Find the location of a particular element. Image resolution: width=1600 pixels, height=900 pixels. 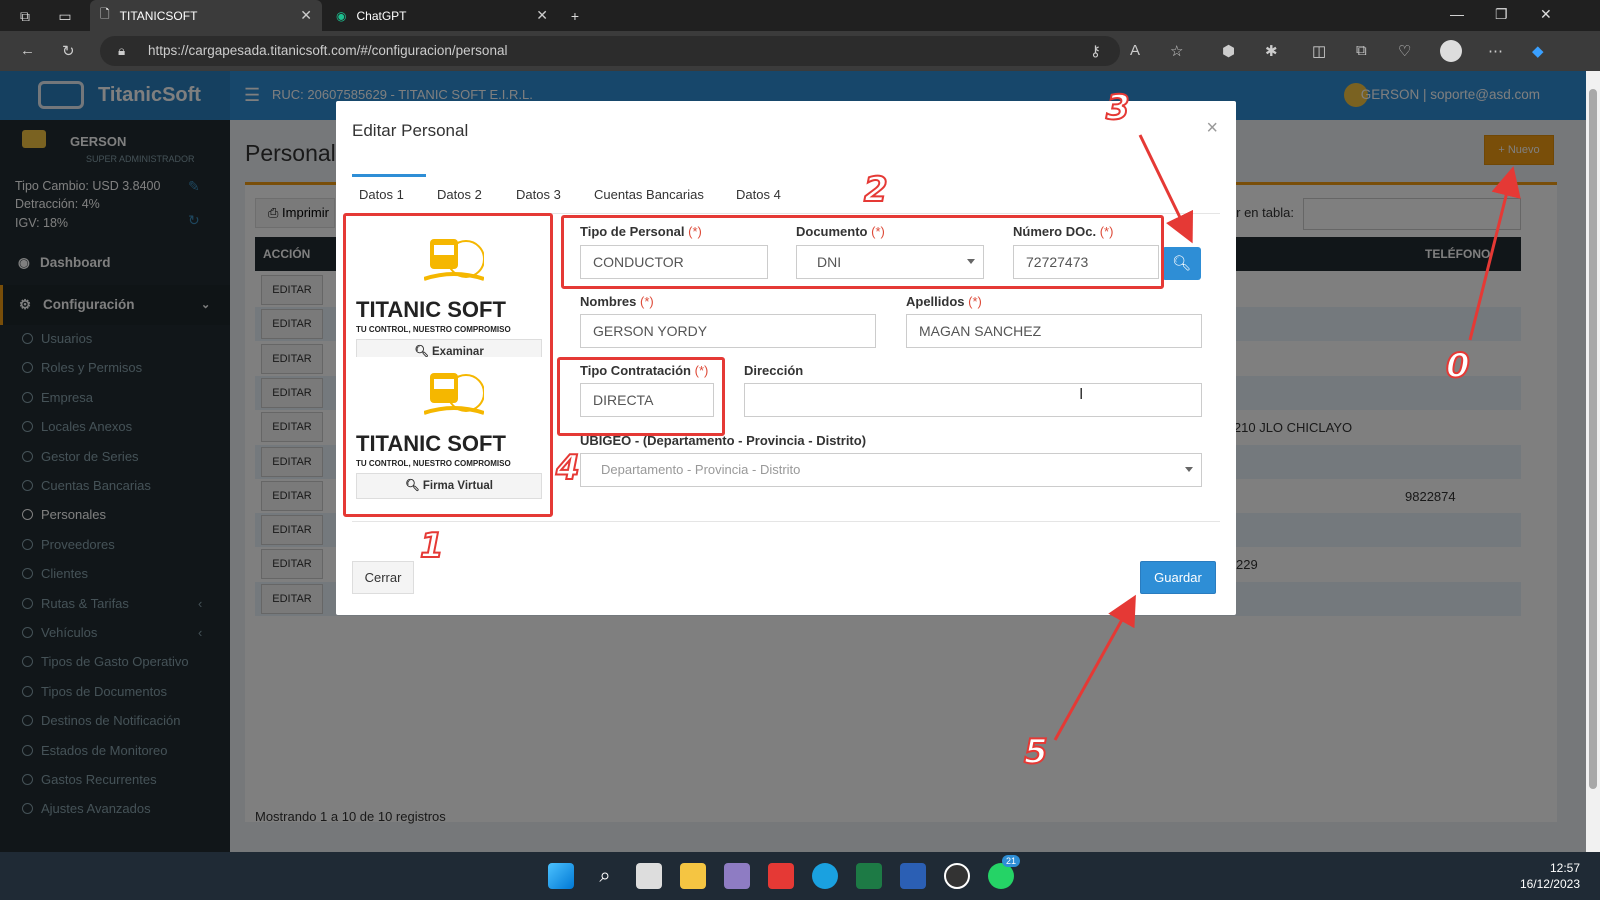

apellidos-label: Apellidos (*) is located at coordinates (944, 301).